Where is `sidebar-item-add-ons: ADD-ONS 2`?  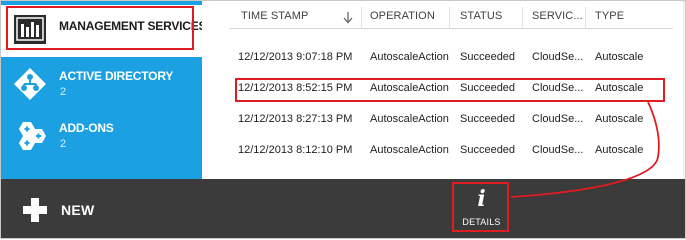
sidebar-item-add-ons: ADD-ONS 2 is located at coordinates (101, 137).